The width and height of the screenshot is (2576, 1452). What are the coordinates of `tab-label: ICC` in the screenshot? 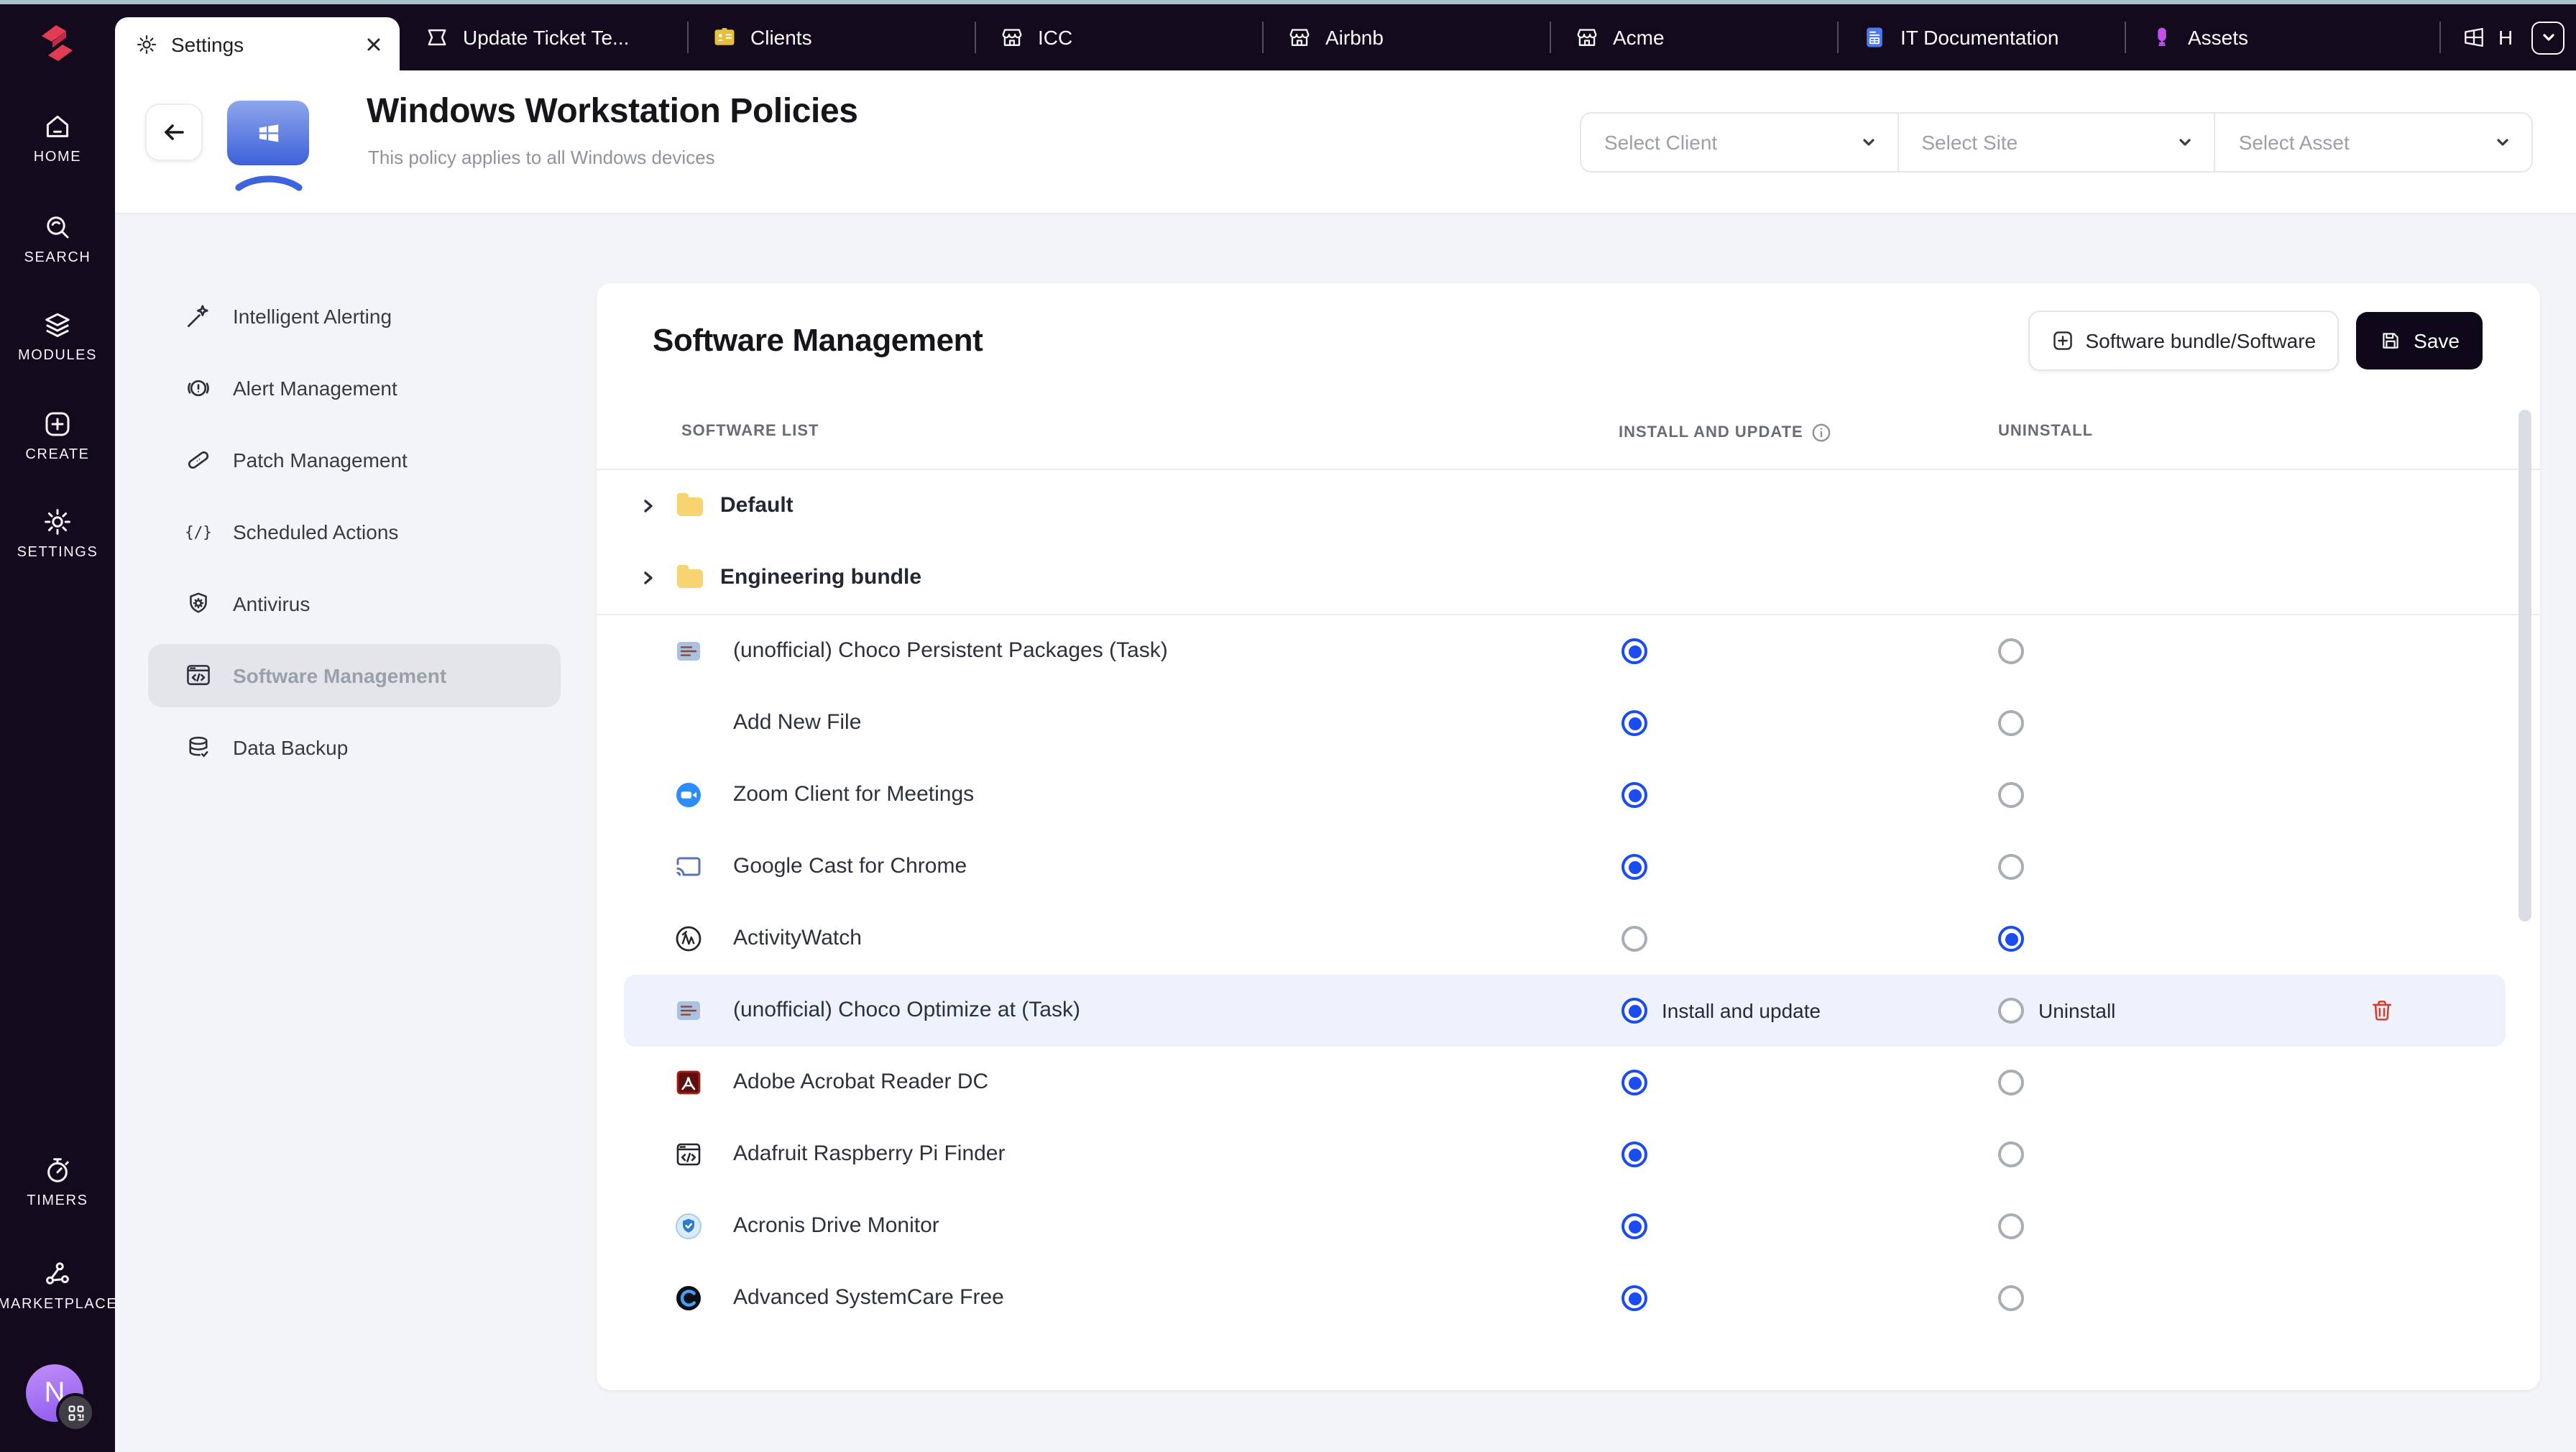 It's located at (1055, 37).